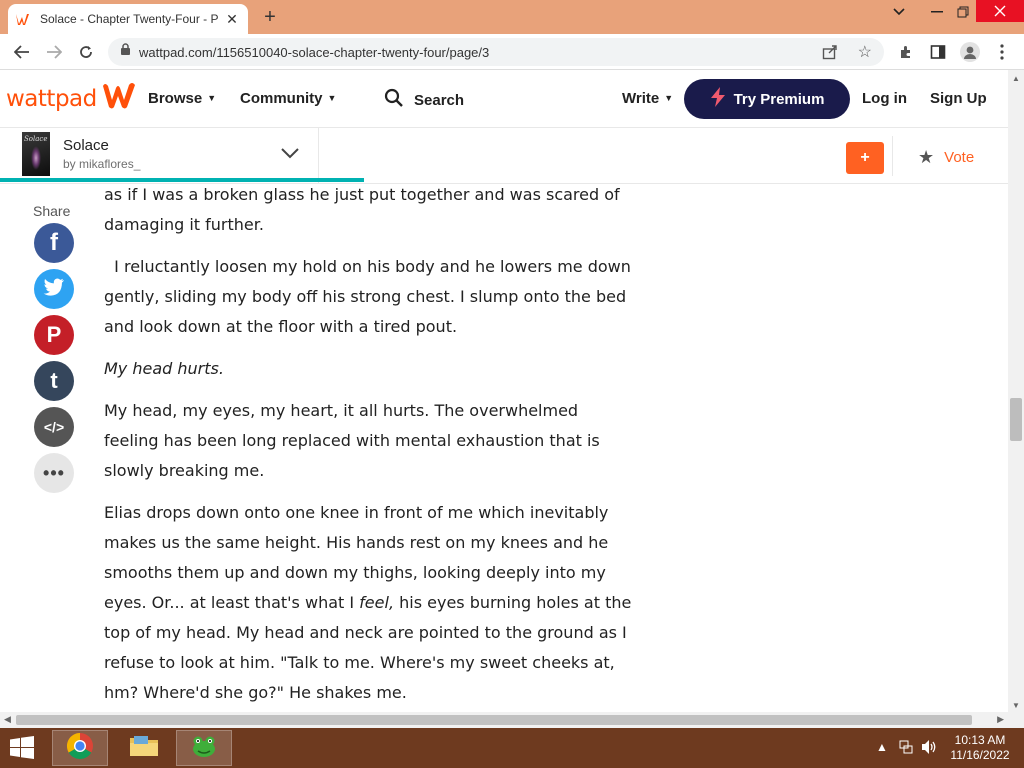 The image size is (1024, 768). Describe the element at coordinates (641, 98) in the screenshot. I see `write-label: Write` at that location.